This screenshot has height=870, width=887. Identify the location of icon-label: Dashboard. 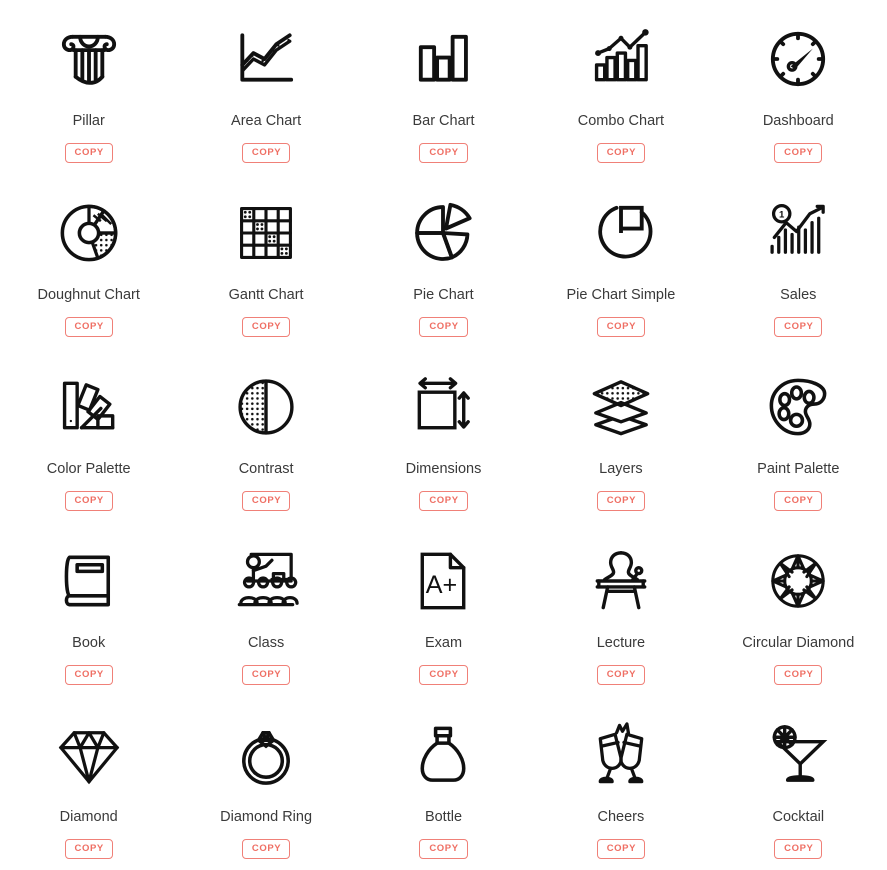
(798, 121).